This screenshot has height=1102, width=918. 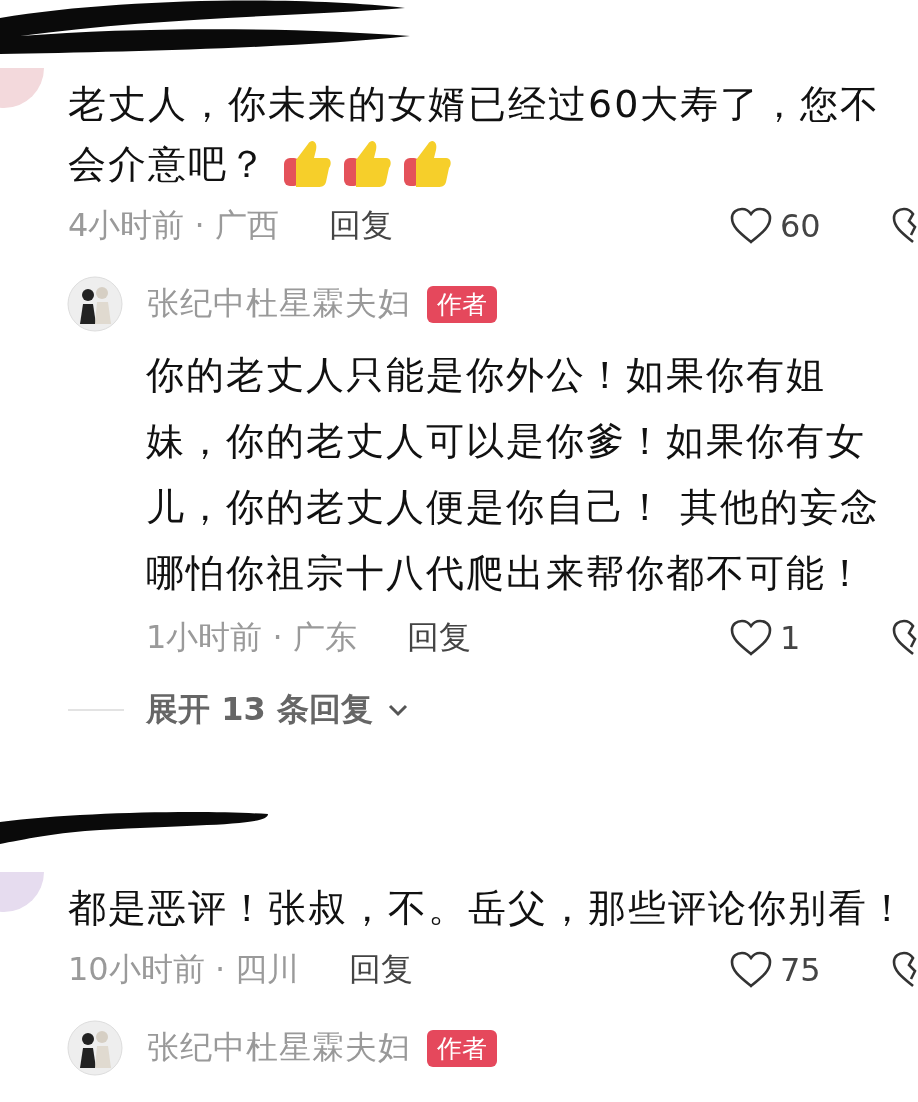 What do you see at coordinates (259, 710) in the screenshot?
I see `expand-replies-link: 展开 13 条回复` at bounding box center [259, 710].